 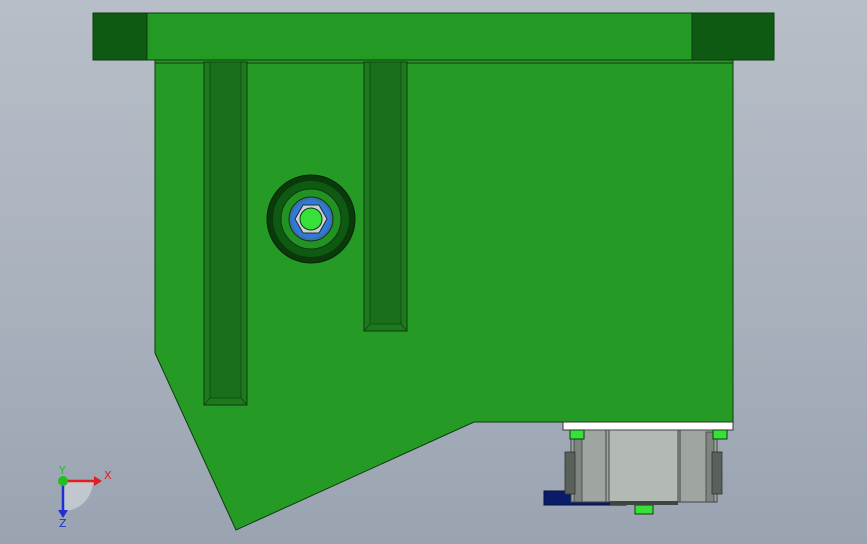 I want to click on rib-slot-middle-inner, so click(x=385, y=193).